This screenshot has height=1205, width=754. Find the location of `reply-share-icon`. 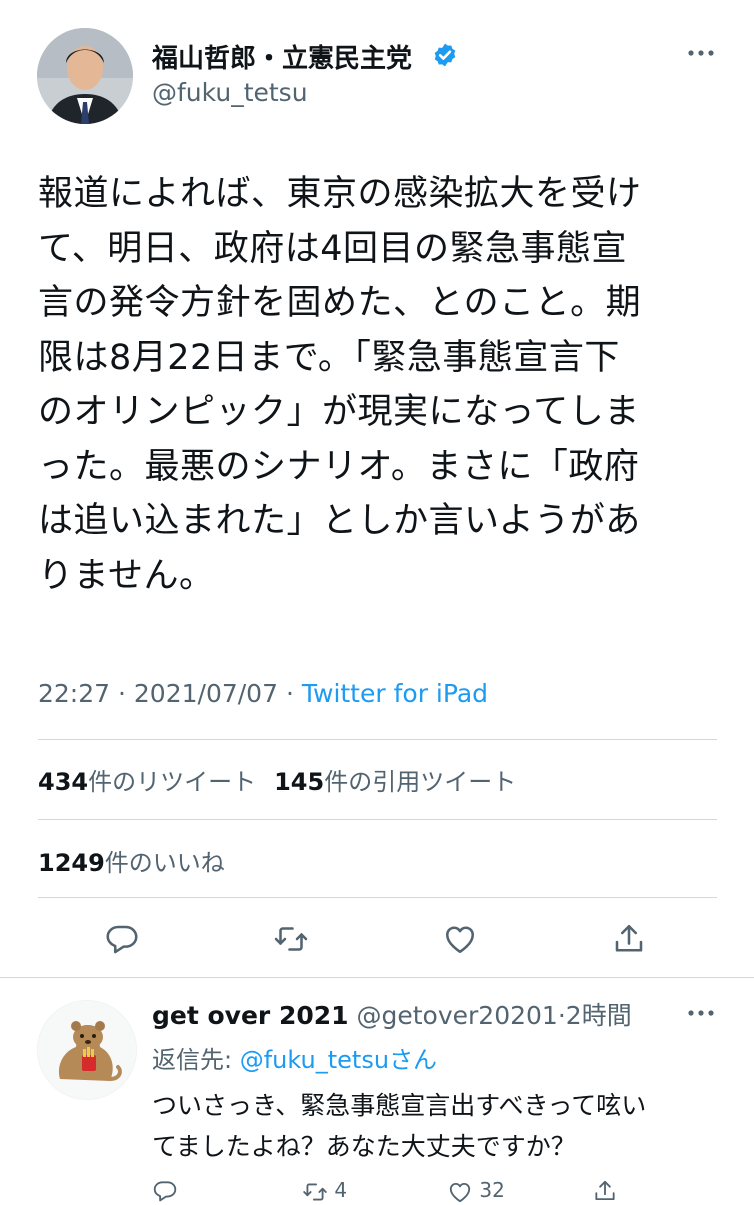

reply-share-icon is located at coordinates (605, 1191).